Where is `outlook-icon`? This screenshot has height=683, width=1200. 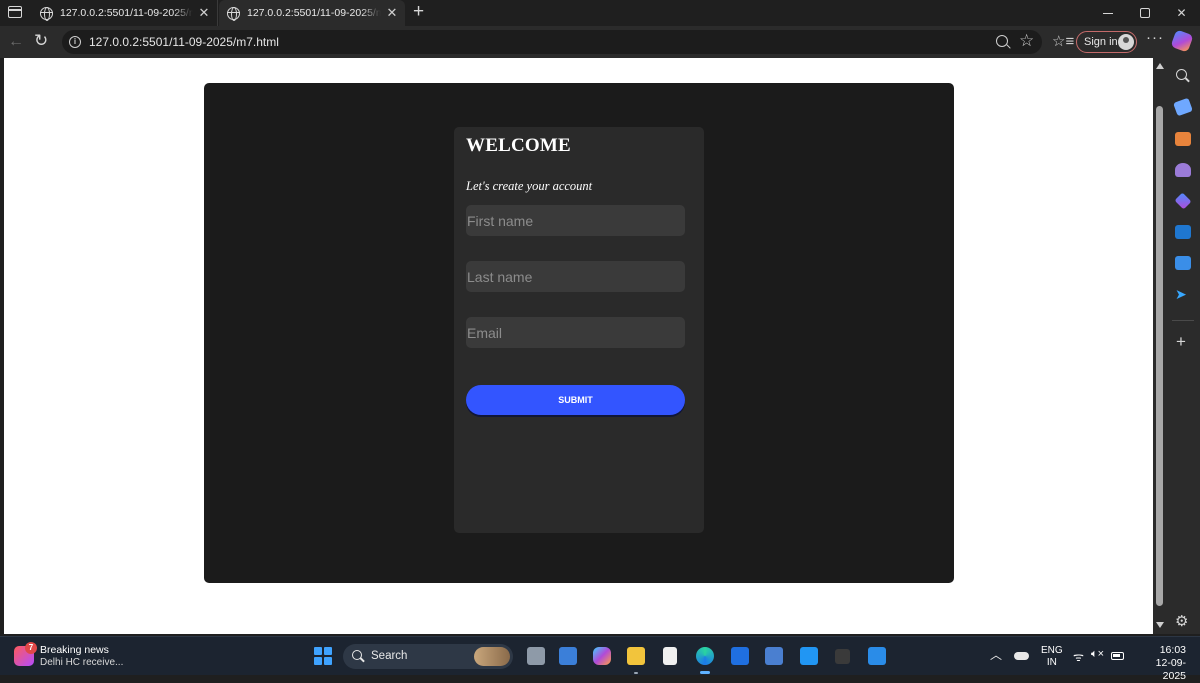
outlook-icon is located at coordinates (1183, 232).